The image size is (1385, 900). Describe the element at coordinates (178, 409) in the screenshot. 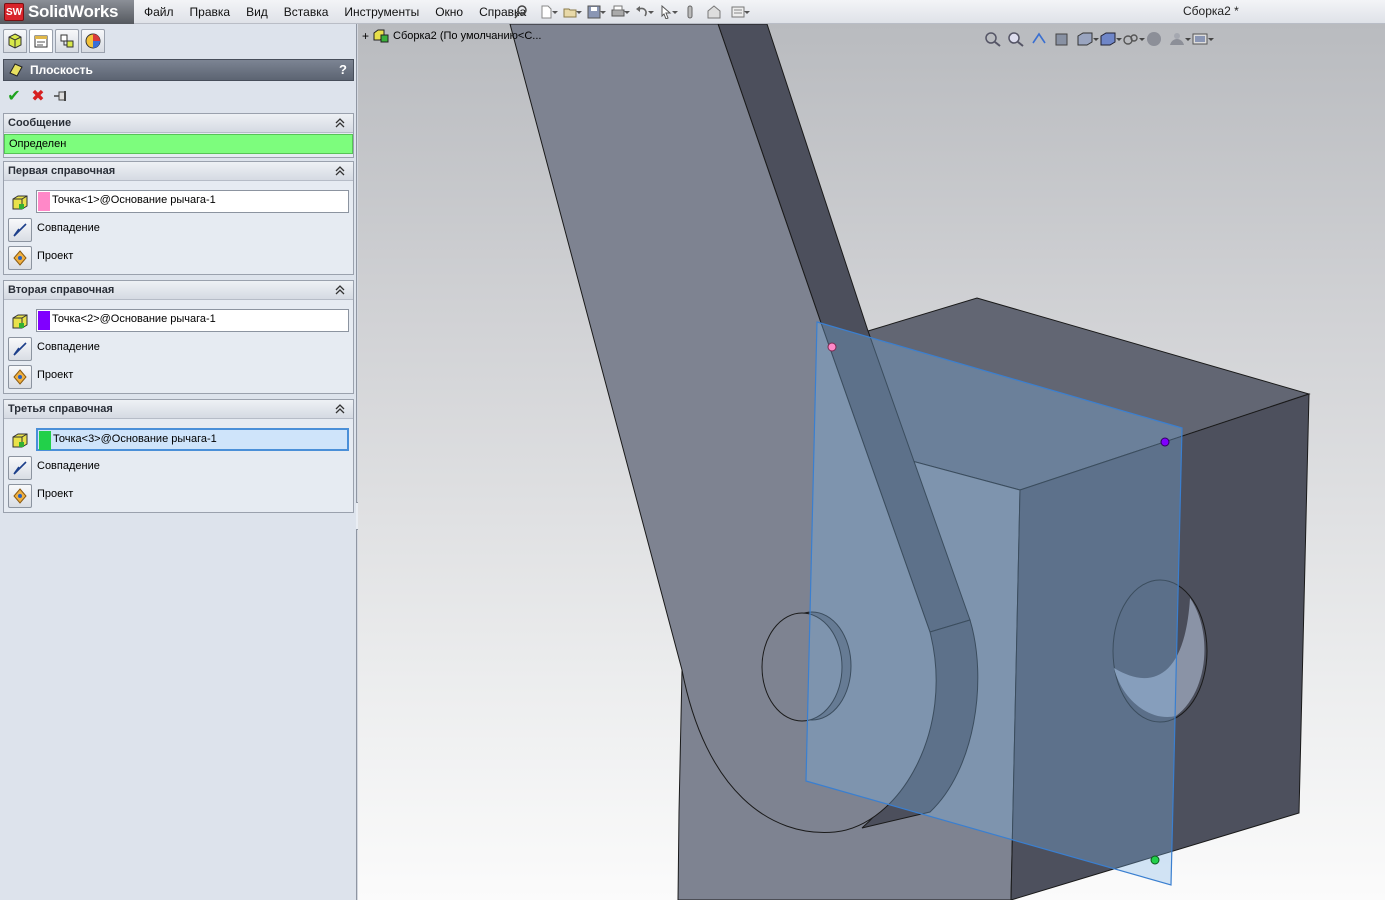

I see `third-reference-header: Третья справочная` at that location.